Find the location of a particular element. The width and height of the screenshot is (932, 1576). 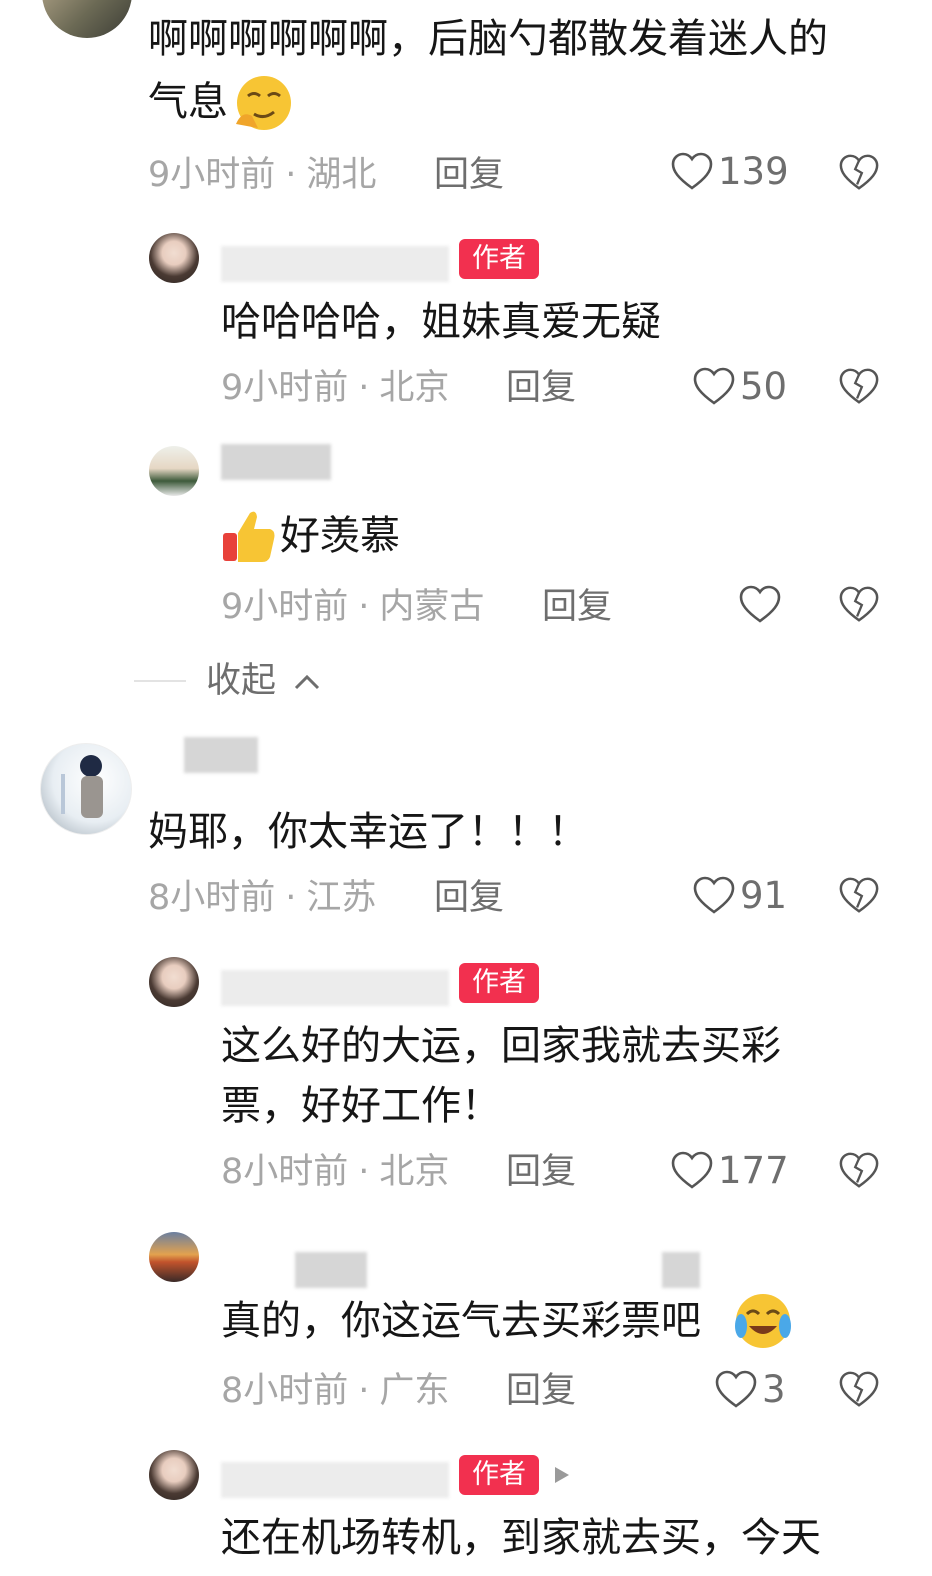

like-button: 91 is located at coordinates (739, 896).